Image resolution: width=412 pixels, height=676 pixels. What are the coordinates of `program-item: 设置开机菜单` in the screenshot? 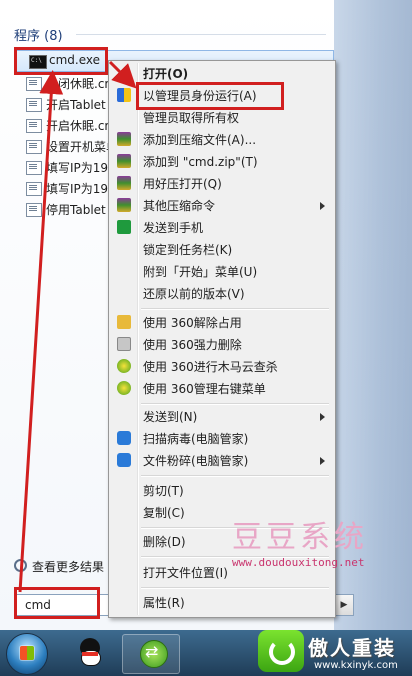 It's located at (71, 147).